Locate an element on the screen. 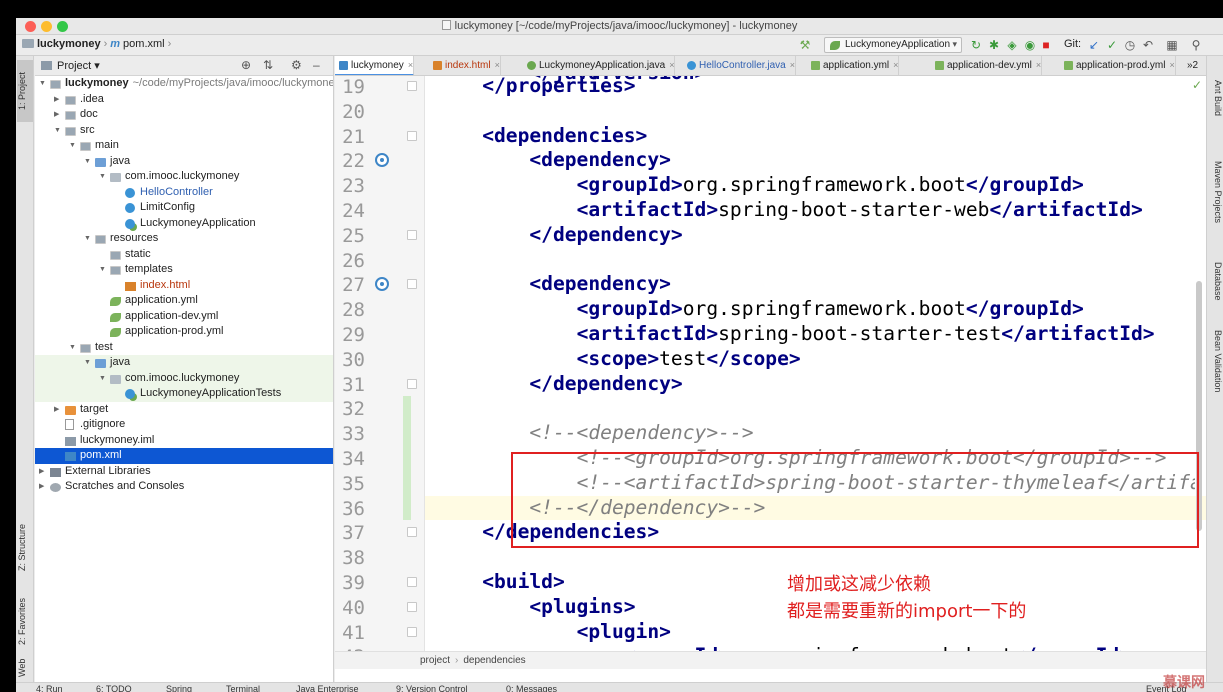 Image resolution: width=1223 pixels, height=692 pixels. editor-tab: index.html × is located at coordinates (465, 65).